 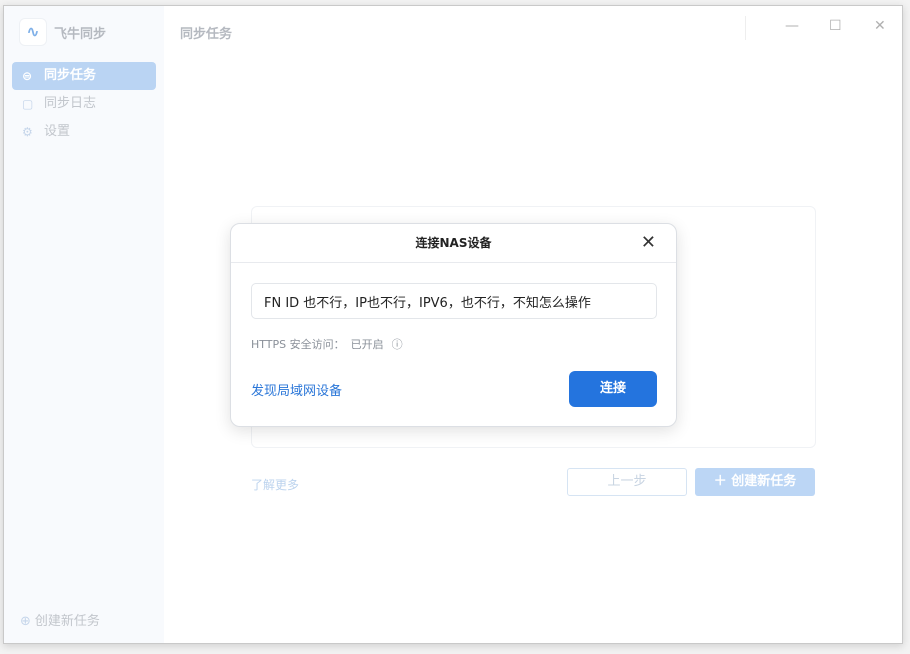 What do you see at coordinates (70, 103) in the screenshot?
I see `sidebar-item-label: 同步日志` at bounding box center [70, 103].